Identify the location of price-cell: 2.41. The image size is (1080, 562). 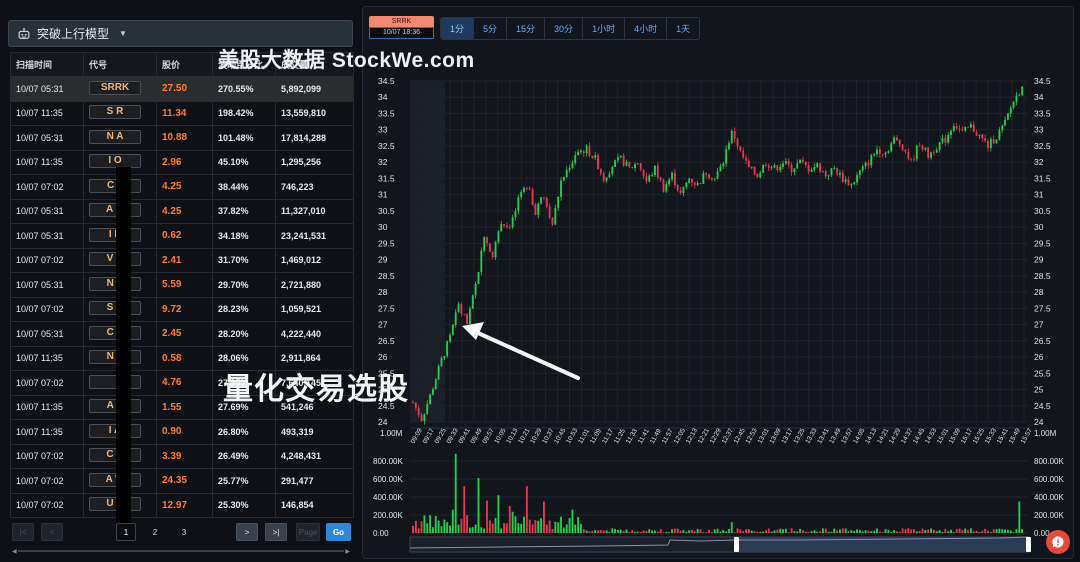
(184, 260).